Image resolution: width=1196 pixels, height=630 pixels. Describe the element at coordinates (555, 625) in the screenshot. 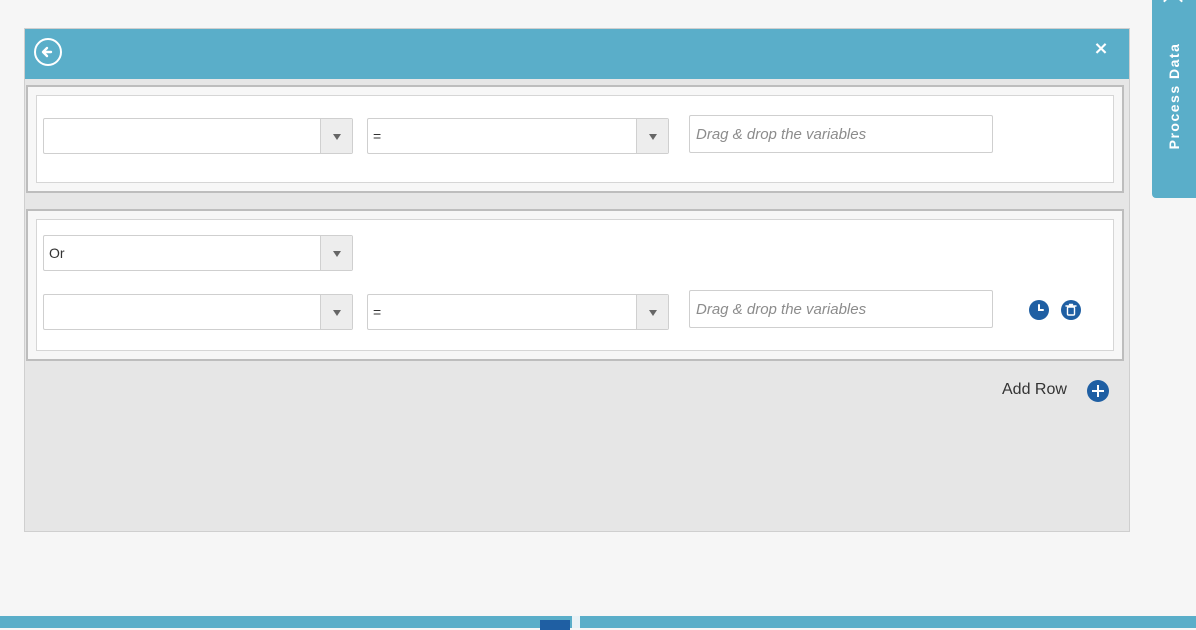

I see `grid-icon` at that location.